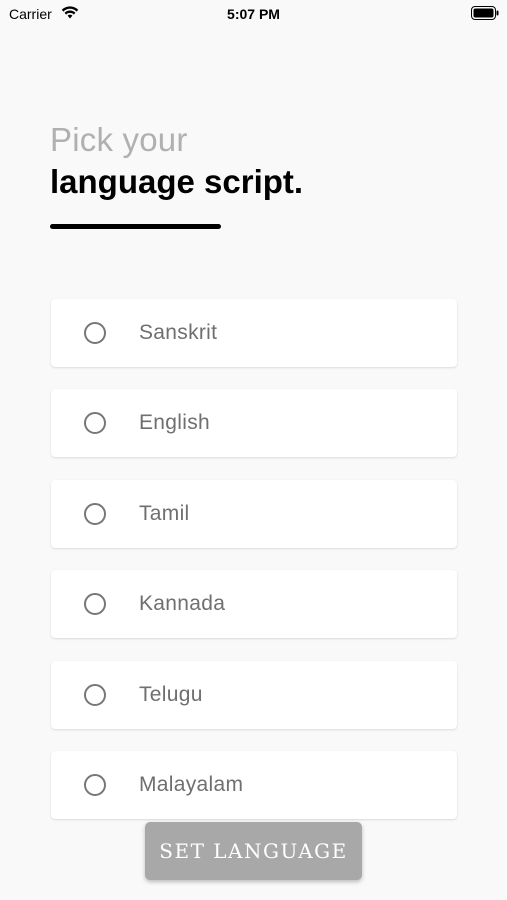 This screenshot has height=900, width=507. I want to click on language-option-malayalam: Malayalam, so click(254, 784).